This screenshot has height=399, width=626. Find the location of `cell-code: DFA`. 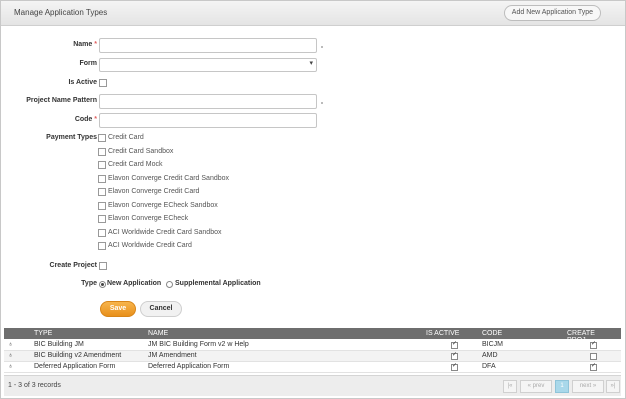

cell-code: DFA is located at coordinates (489, 366).